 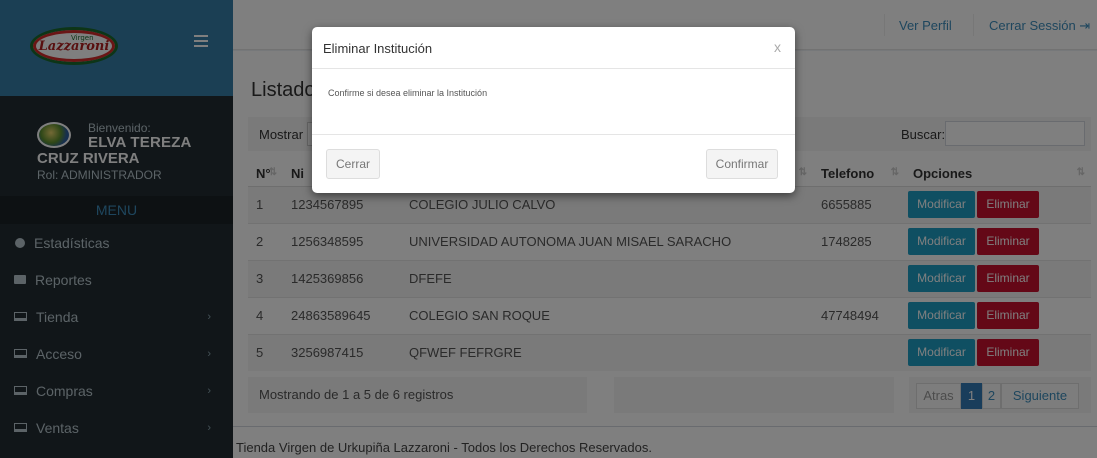 I want to click on modal-footer: Cerrar Confirmar, so click(x=553, y=164).